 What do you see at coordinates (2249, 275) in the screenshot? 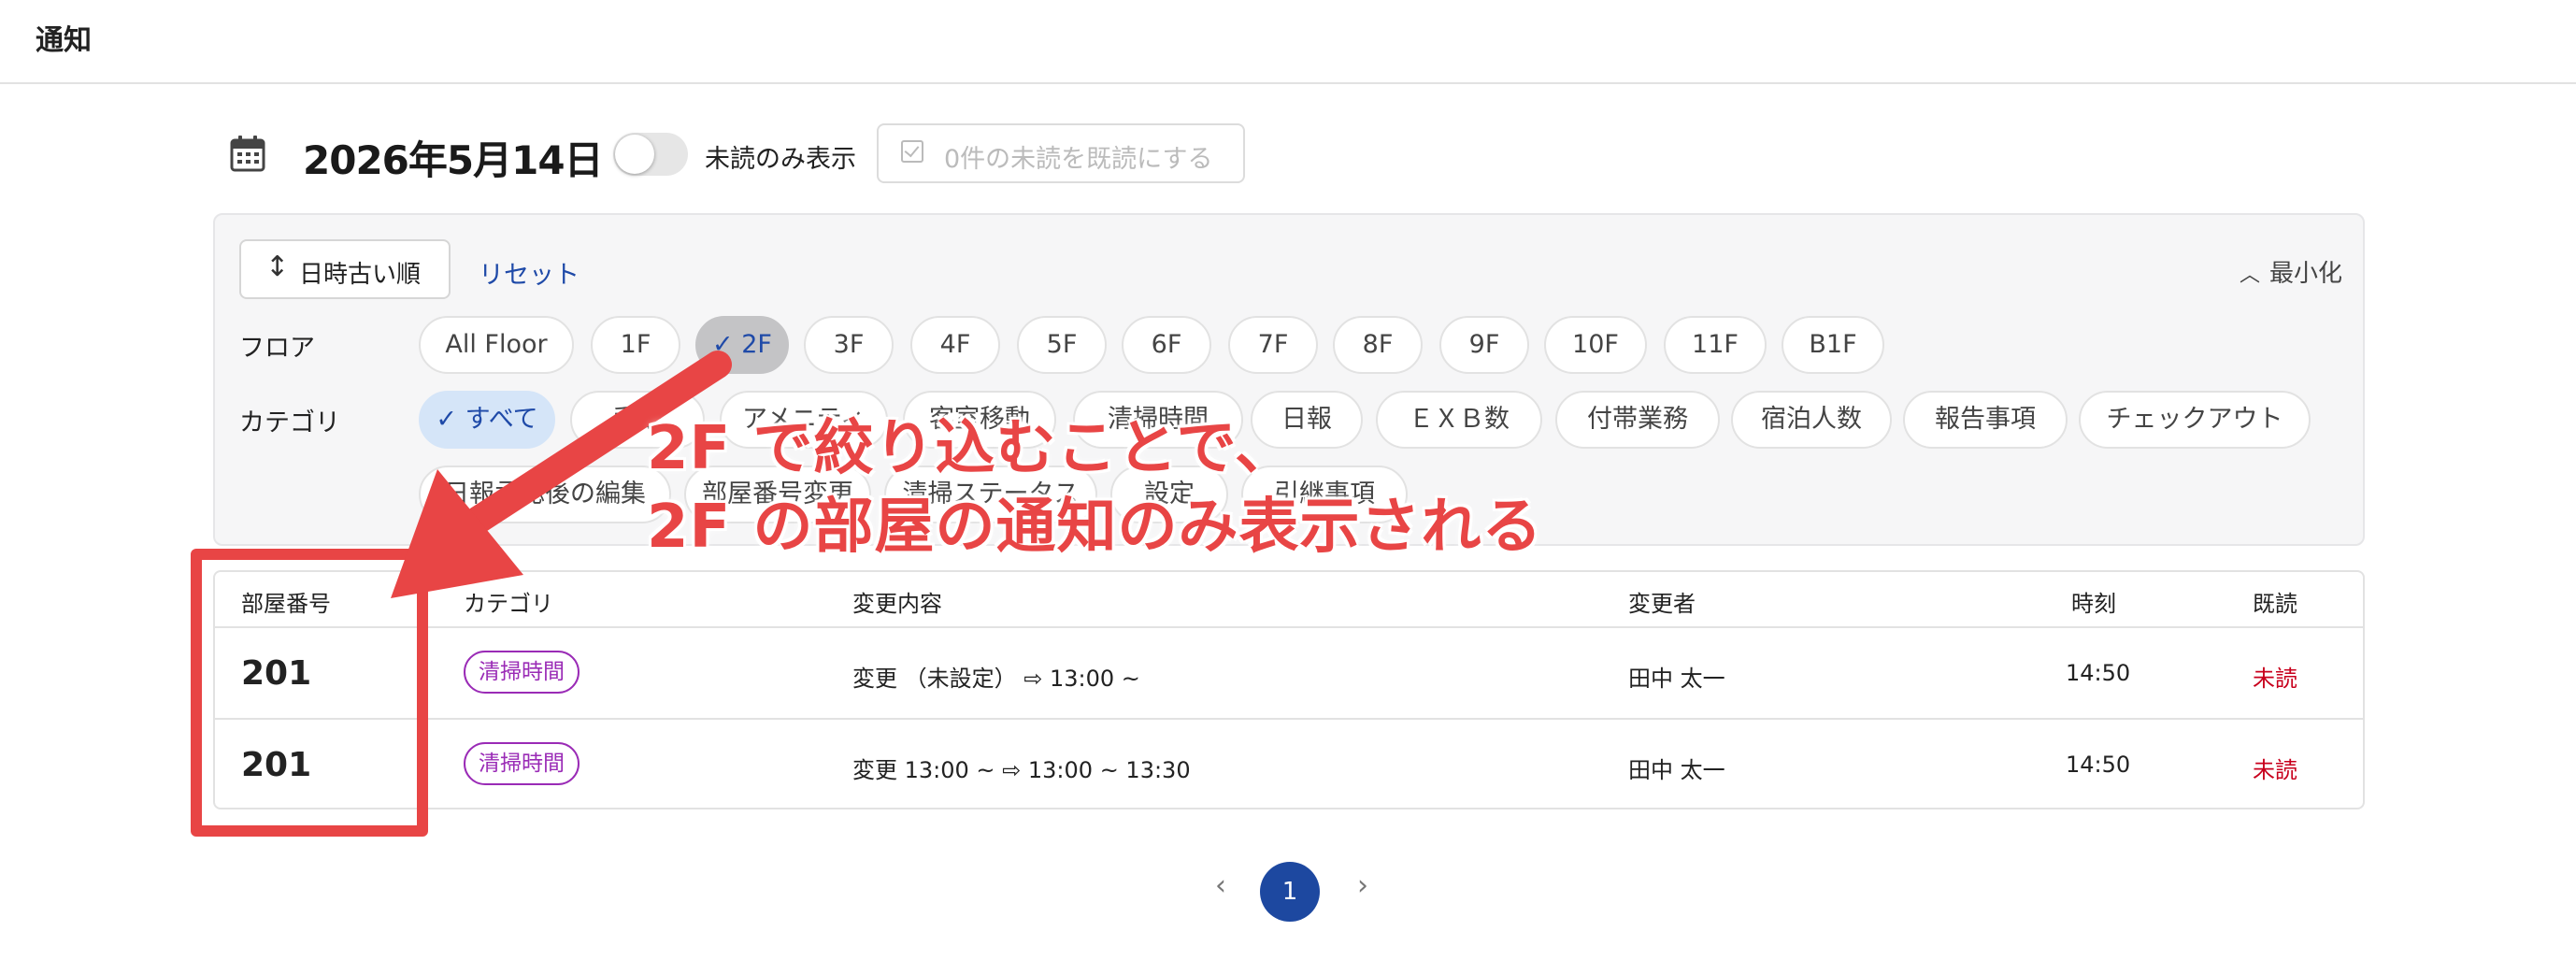
I see `chevron-up-icon: ︿` at bounding box center [2249, 275].